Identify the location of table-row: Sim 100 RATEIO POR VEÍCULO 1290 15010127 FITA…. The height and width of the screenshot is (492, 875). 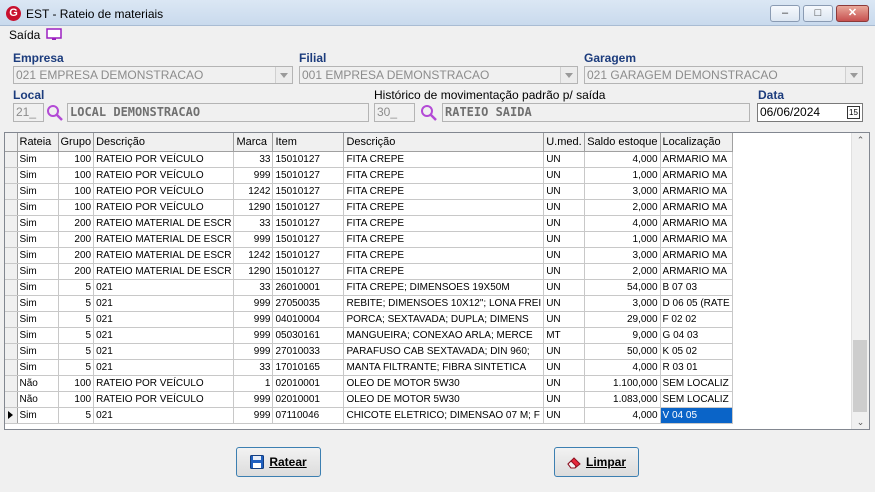
(369, 207).